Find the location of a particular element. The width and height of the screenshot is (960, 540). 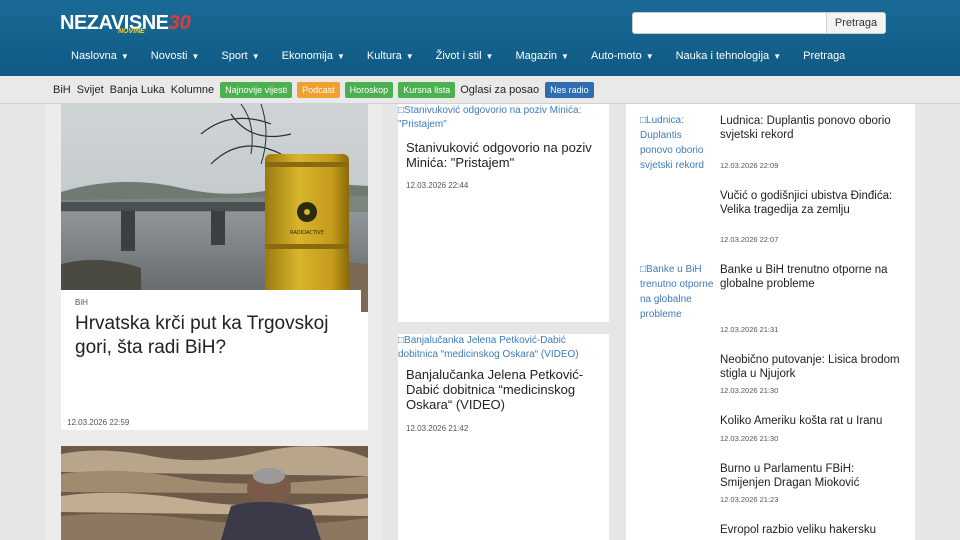

nav-item-label: Život i stil is located at coordinates (458, 56).